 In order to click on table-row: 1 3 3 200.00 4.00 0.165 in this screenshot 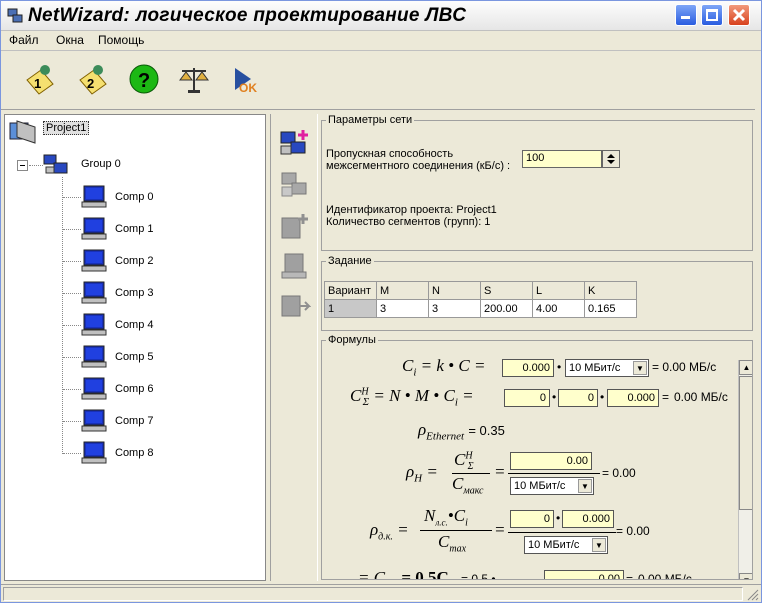, I will do `click(480, 308)`.